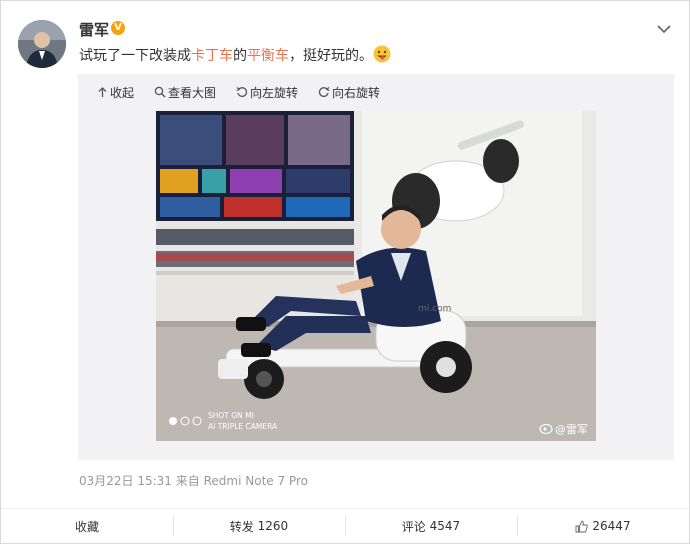 This screenshot has width=690, height=544. I want to click on comment-label: 评论, so click(413, 526).